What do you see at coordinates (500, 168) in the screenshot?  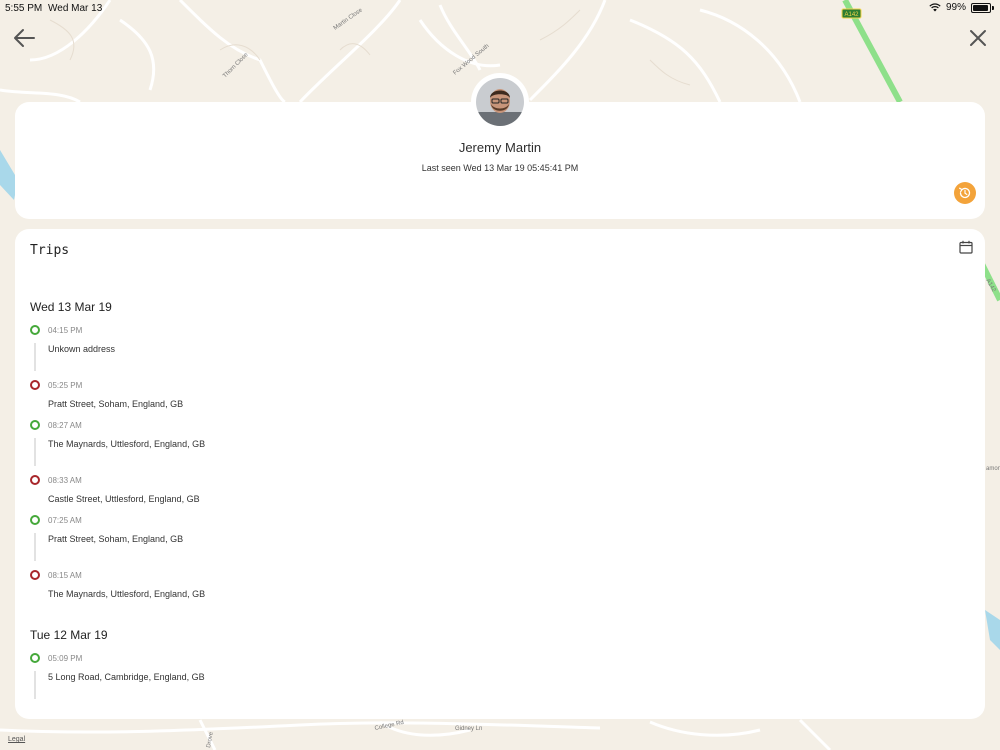 I see `last-seen-text: Last seen Wed 13 Mar 19 05:45:41 PM` at bounding box center [500, 168].